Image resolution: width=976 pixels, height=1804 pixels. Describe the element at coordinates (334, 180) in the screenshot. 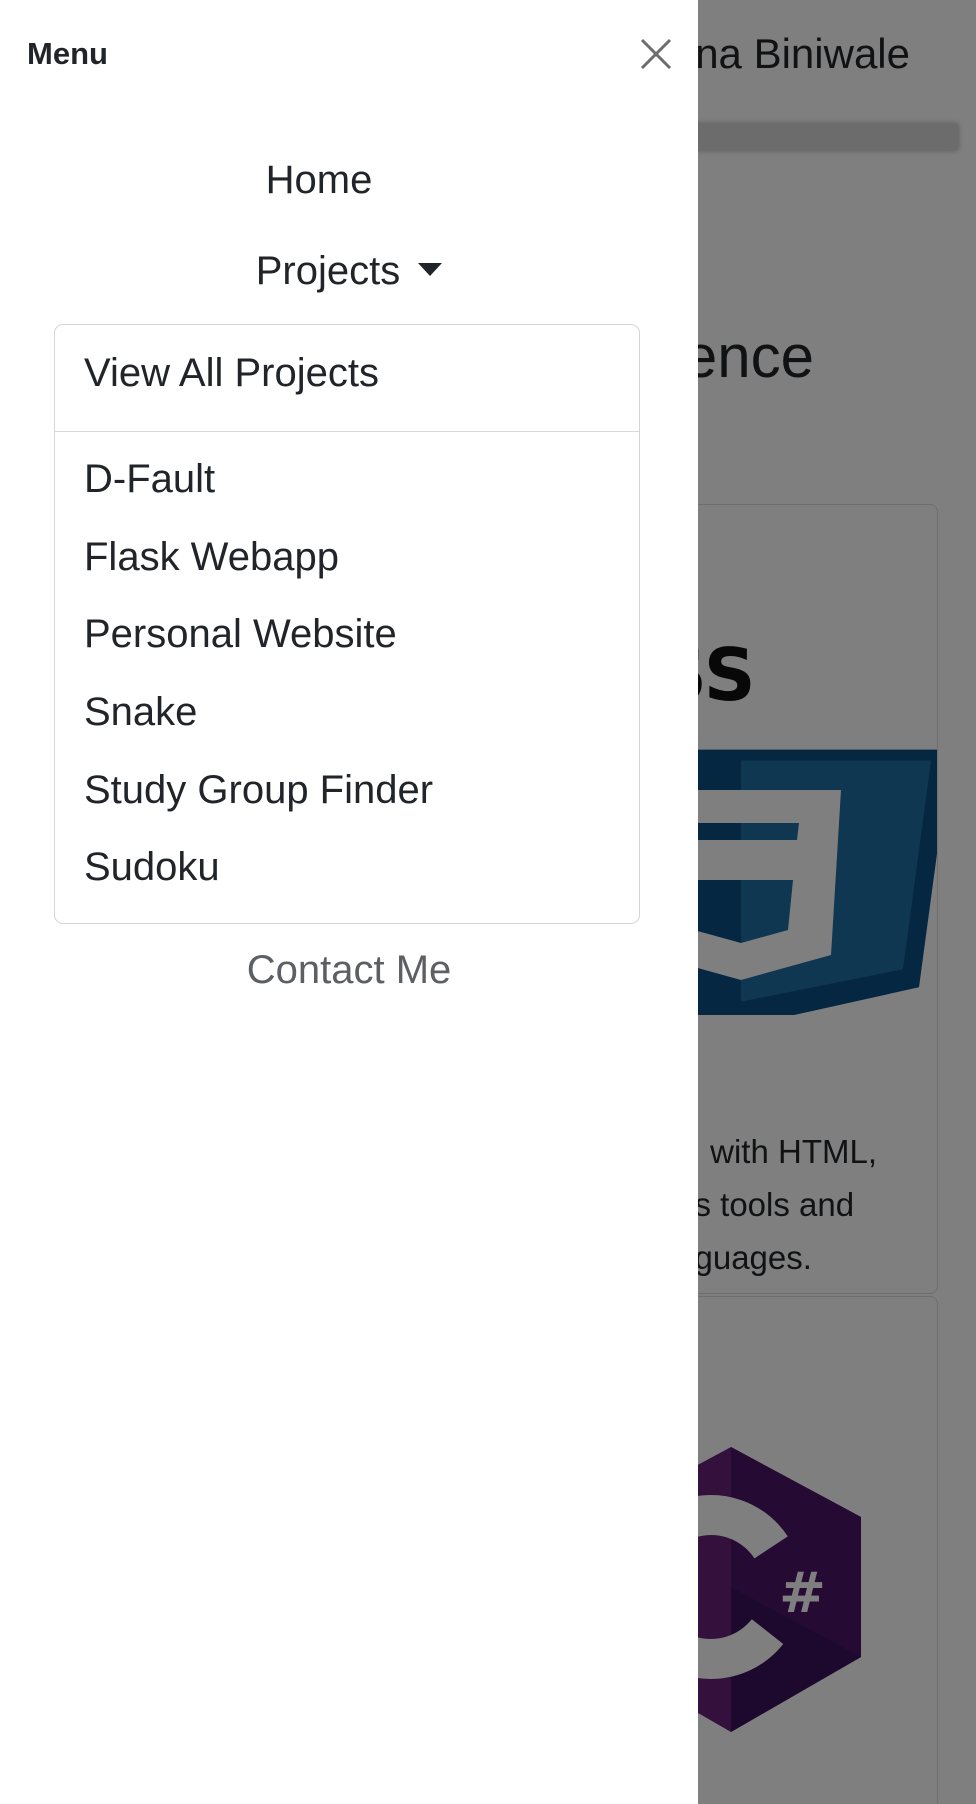

I see `nav-link-home: Home` at that location.